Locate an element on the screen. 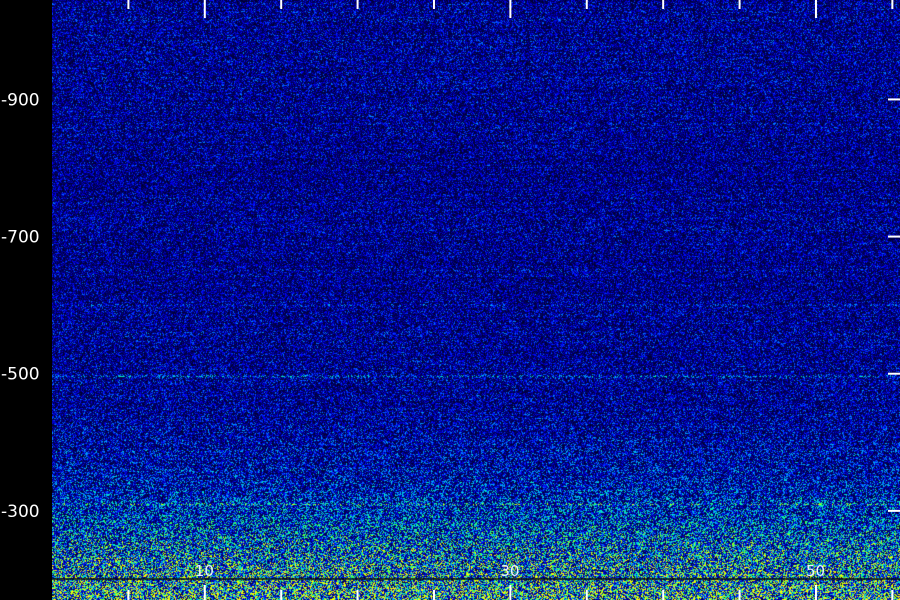 Image resolution: width=900 pixels, height=600 pixels. y-axis-right is located at coordinates (894, 305).